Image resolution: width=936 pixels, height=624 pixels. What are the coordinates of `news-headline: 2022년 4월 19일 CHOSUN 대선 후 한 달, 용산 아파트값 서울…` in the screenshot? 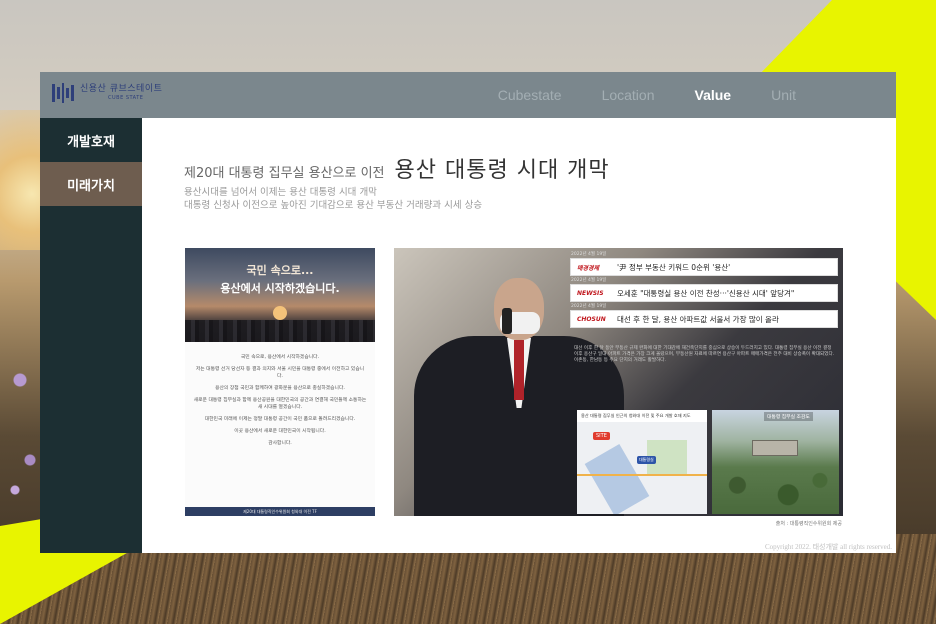 It's located at (704, 316).